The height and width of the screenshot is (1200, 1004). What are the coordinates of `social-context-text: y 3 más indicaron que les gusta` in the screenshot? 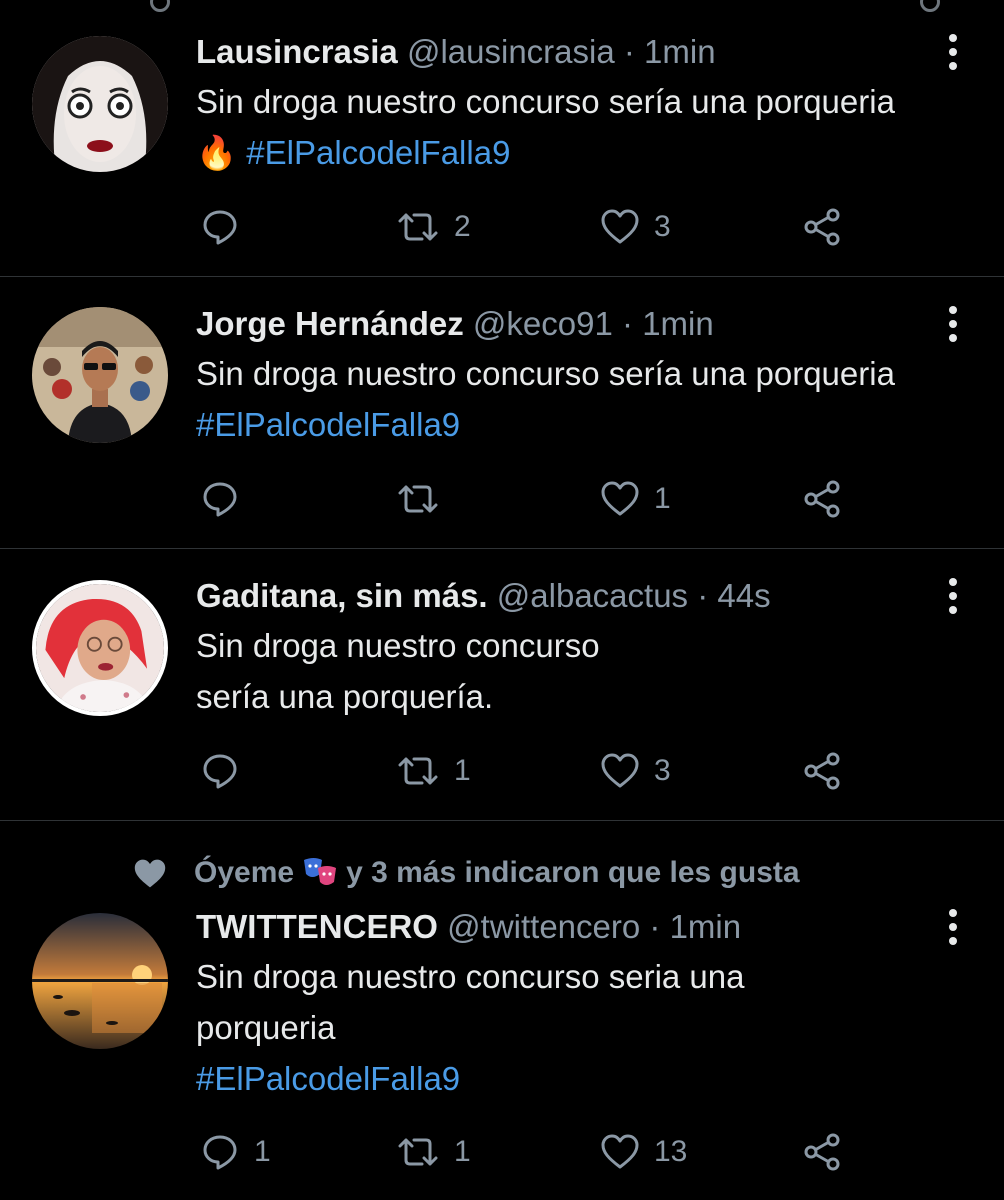 It's located at (573, 872).